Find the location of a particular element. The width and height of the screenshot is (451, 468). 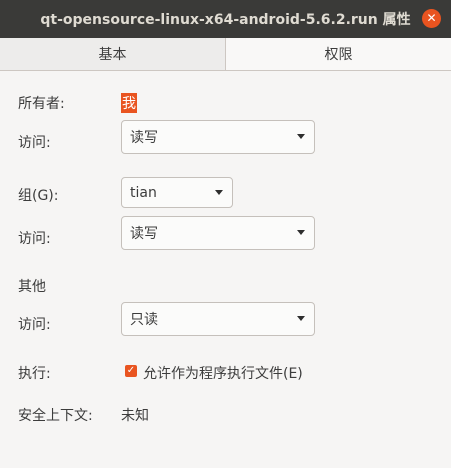

owner-access-value: 读写 is located at coordinates (144, 138).